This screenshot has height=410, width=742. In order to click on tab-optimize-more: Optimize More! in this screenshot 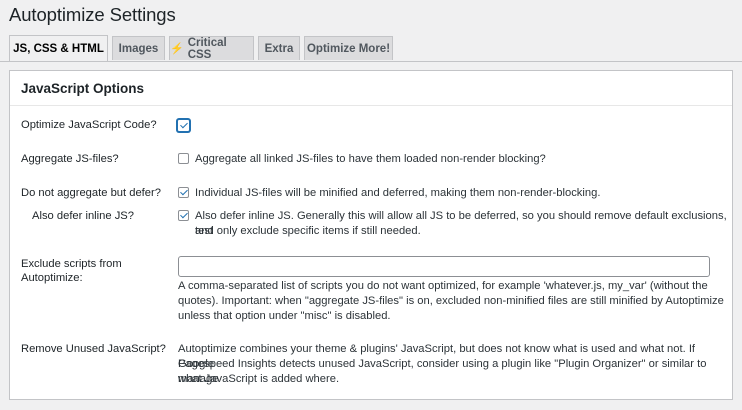, I will do `click(348, 48)`.